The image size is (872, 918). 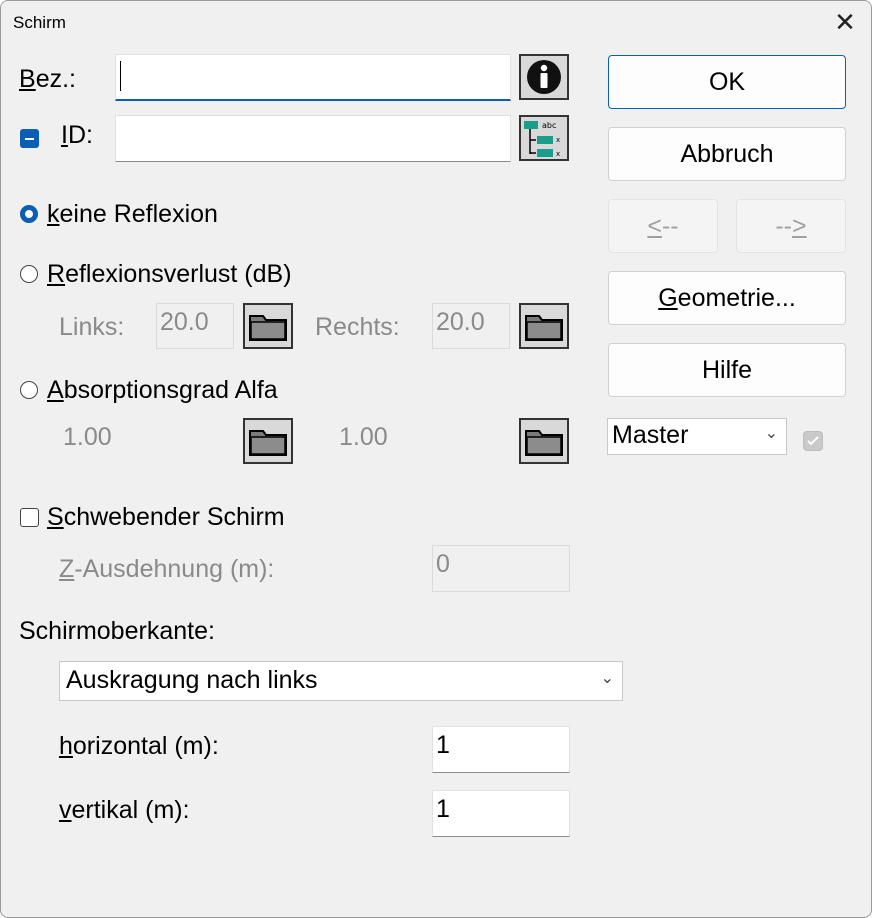 What do you see at coordinates (501, 813) in the screenshot?
I see `vertikal-input: 1` at bounding box center [501, 813].